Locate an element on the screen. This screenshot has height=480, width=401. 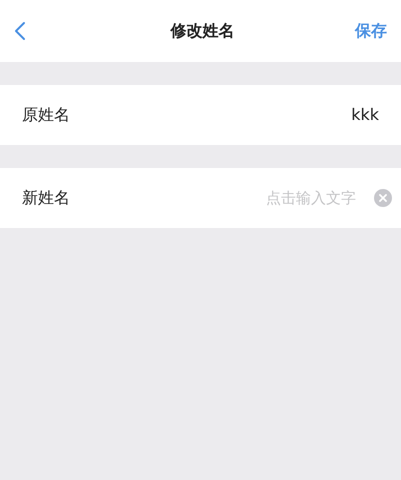
page-title: 修改姓名 is located at coordinates (202, 31).